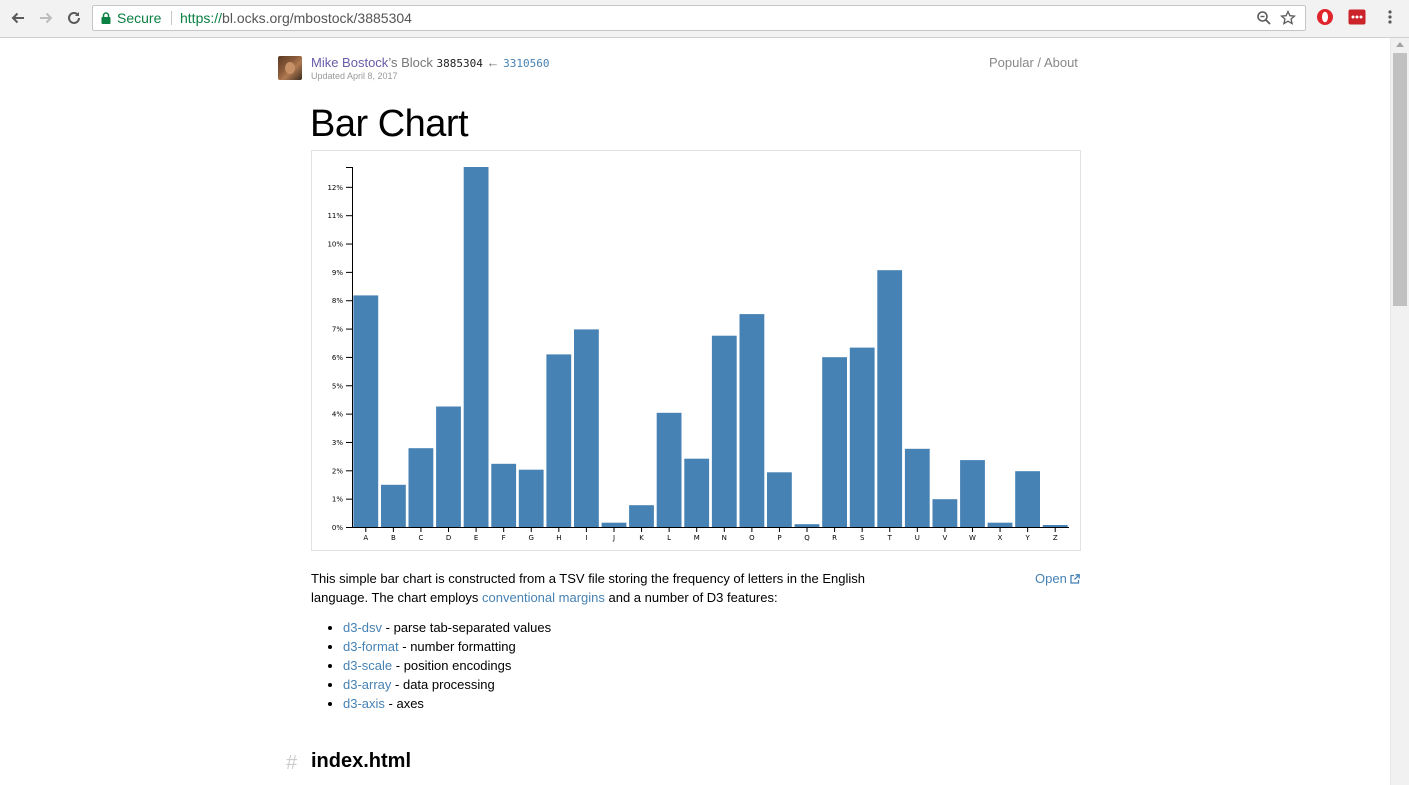 The width and height of the screenshot is (1409, 785). Describe the element at coordinates (74, 18) in the screenshot. I see `reload-icon` at that location.